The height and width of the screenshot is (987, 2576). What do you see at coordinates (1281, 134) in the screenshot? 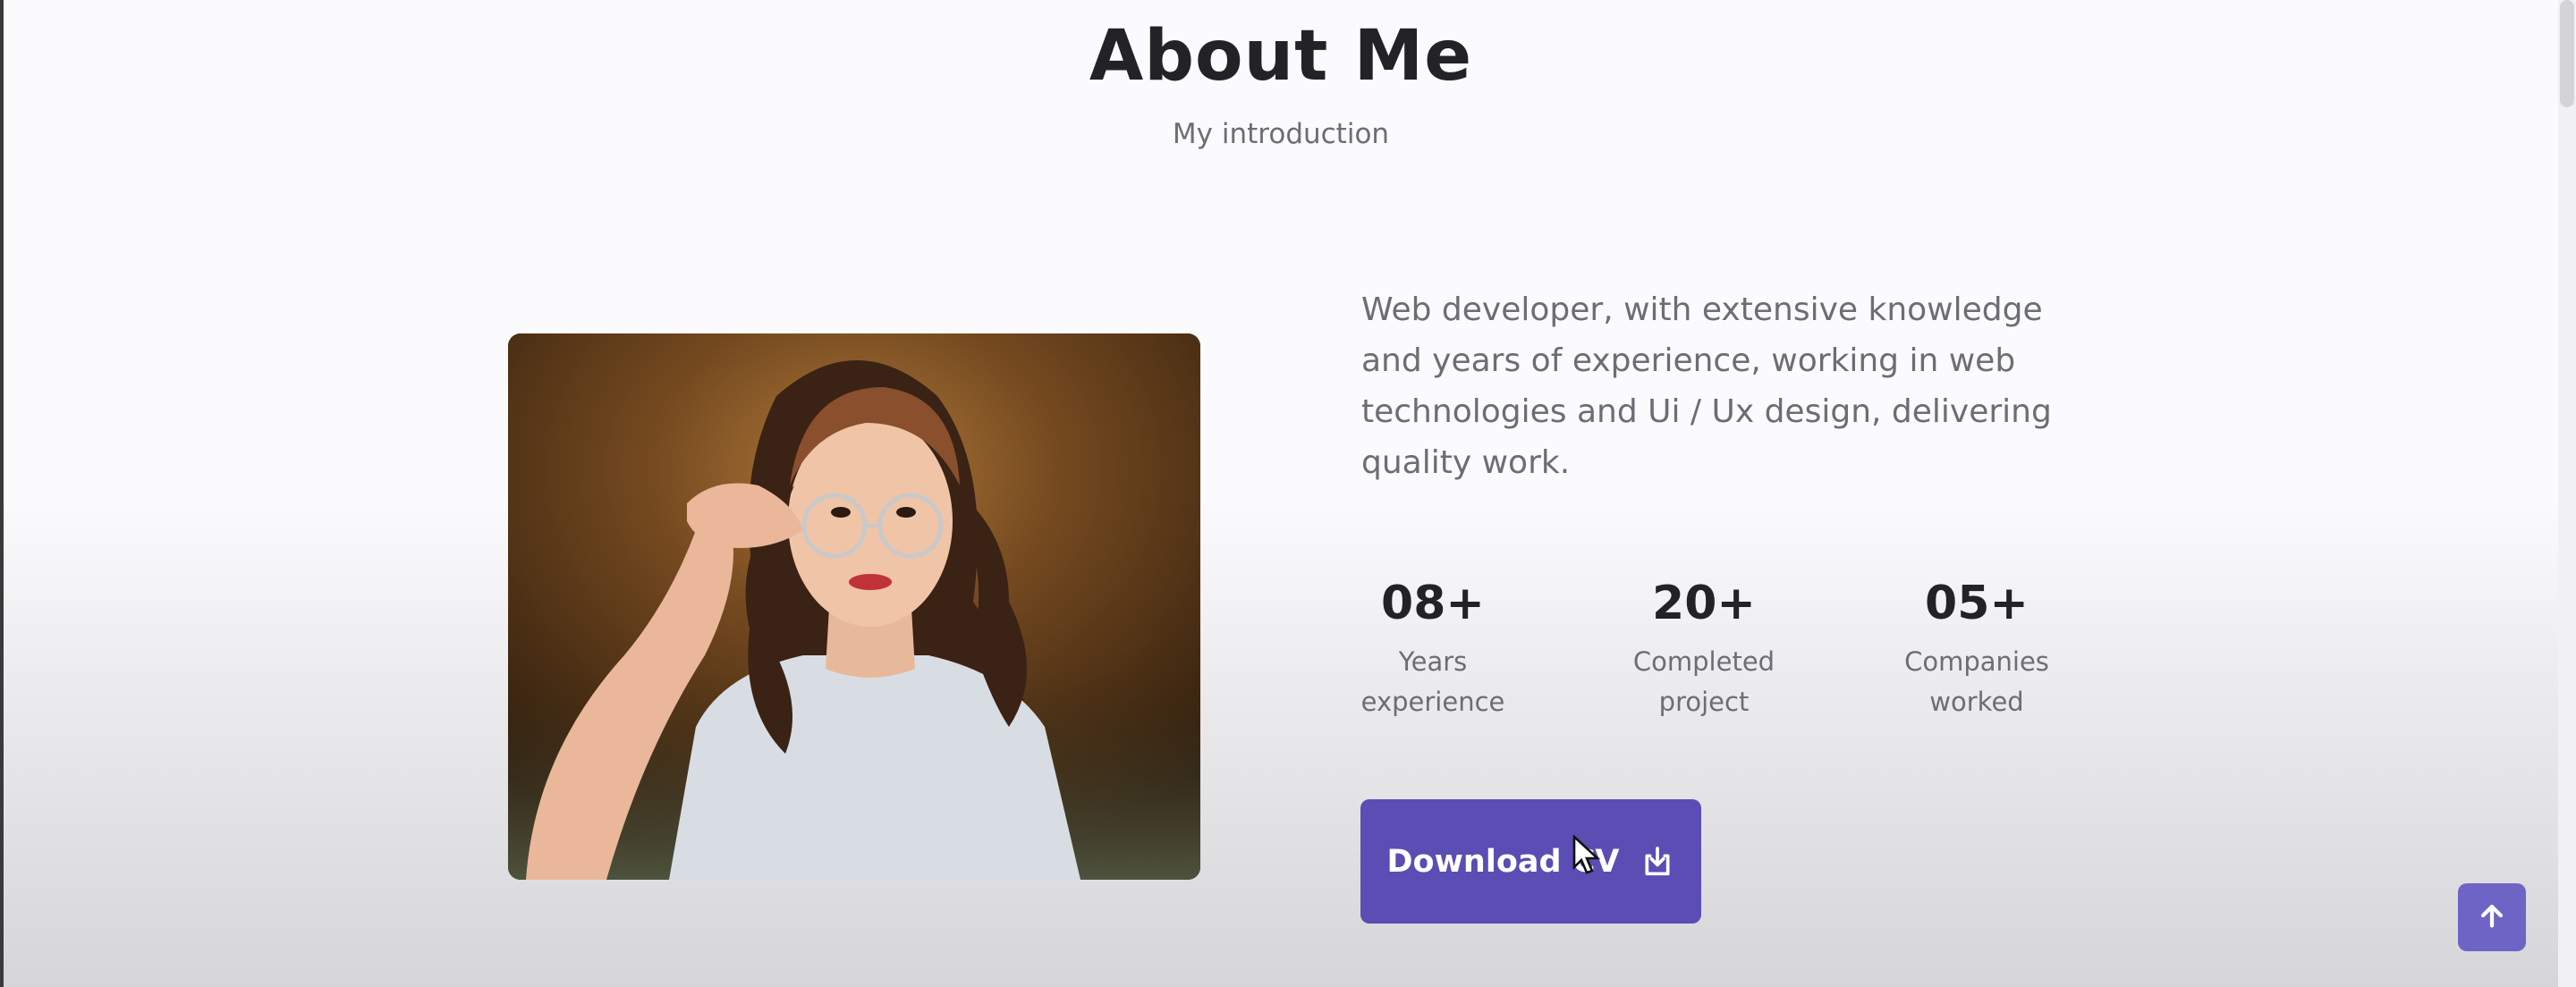
I see `section-subtitle: My introduction` at bounding box center [1281, 134].